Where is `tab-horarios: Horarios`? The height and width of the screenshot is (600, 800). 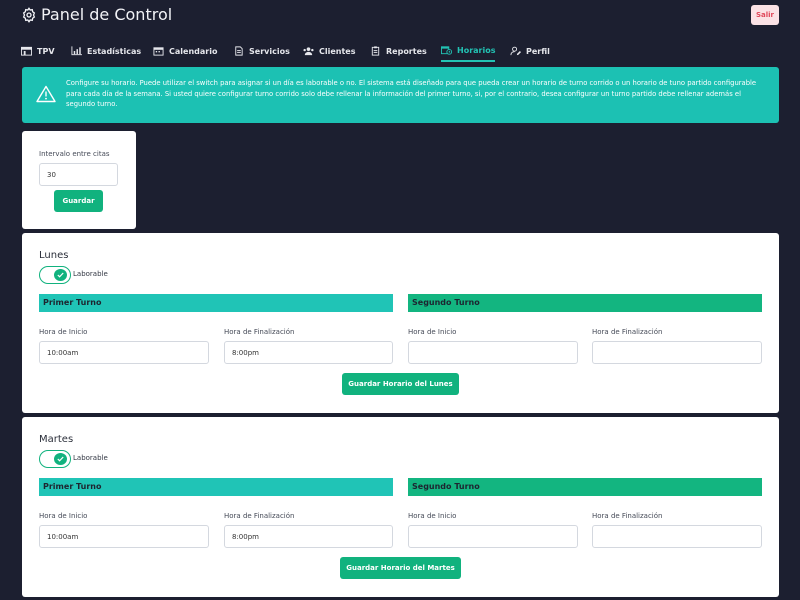
tab-horarios: Horarios is located at coordinates (468, 51).